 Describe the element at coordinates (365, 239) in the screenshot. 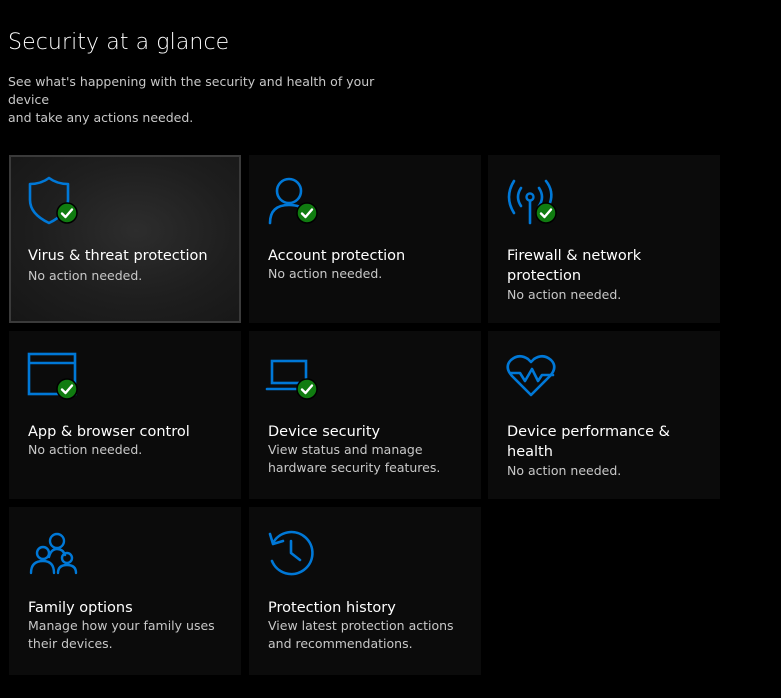

I see `tile-account-protection: Account protection No action needed.` at that location.